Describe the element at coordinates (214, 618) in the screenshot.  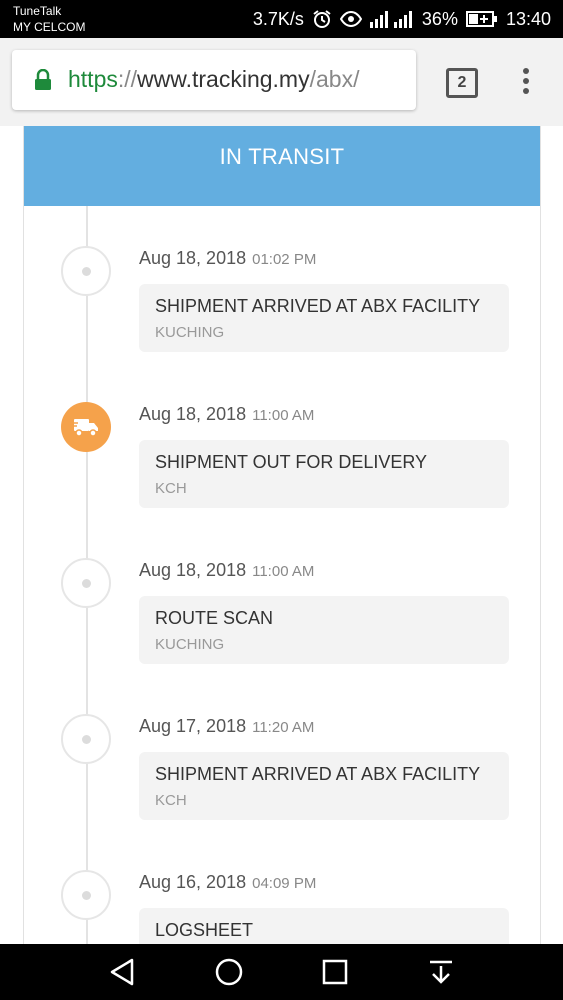
I see `event-title: ROUTE SCAN` at that location.